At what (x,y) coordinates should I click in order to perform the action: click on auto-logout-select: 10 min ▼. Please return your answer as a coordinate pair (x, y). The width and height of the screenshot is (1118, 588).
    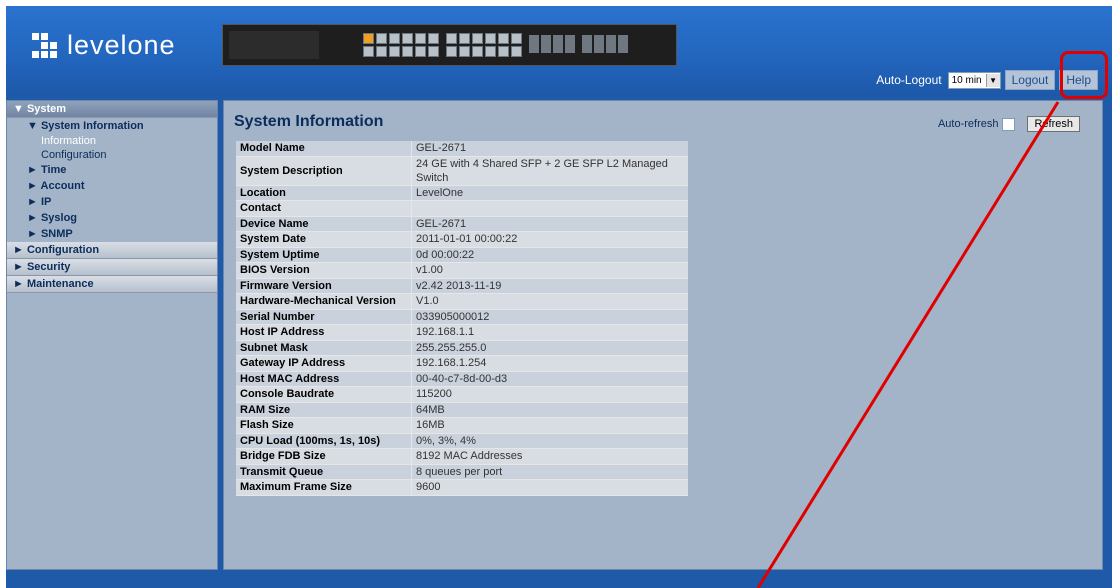
    Looking at the image, I should click on (974, 80).